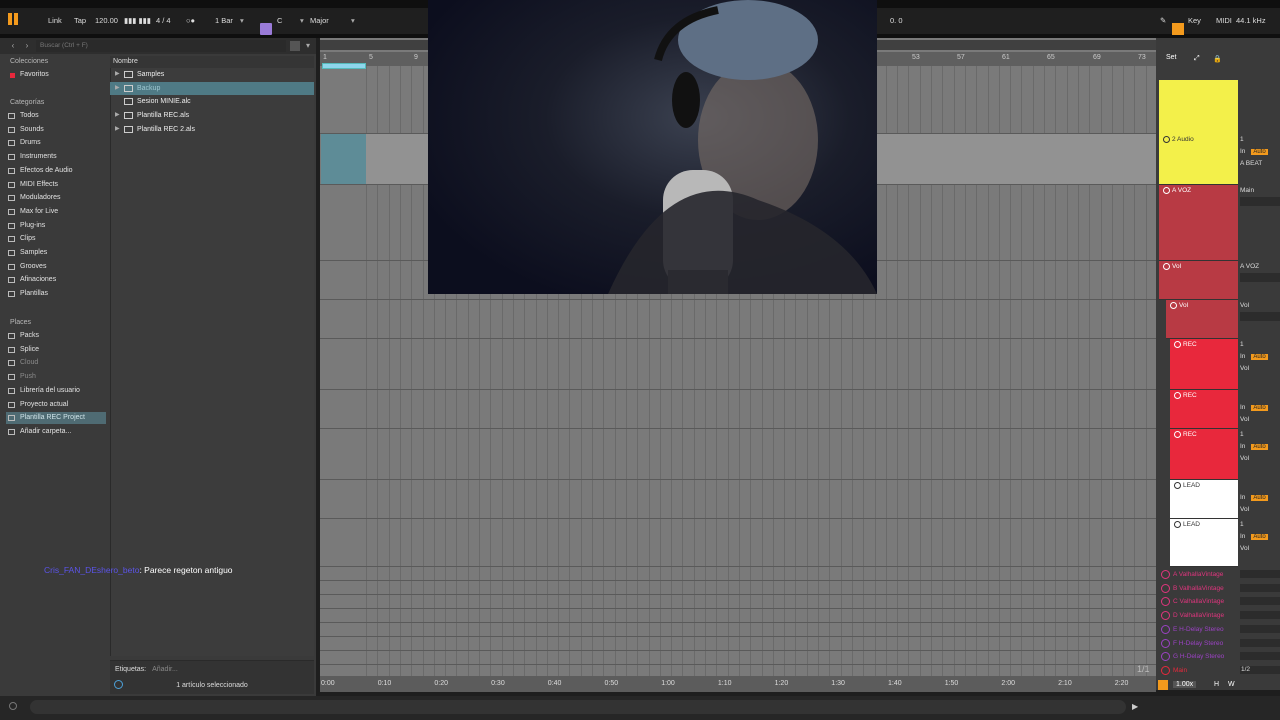  I want to click on file-row: Sesion MINIE.alc, so click(212, 101).